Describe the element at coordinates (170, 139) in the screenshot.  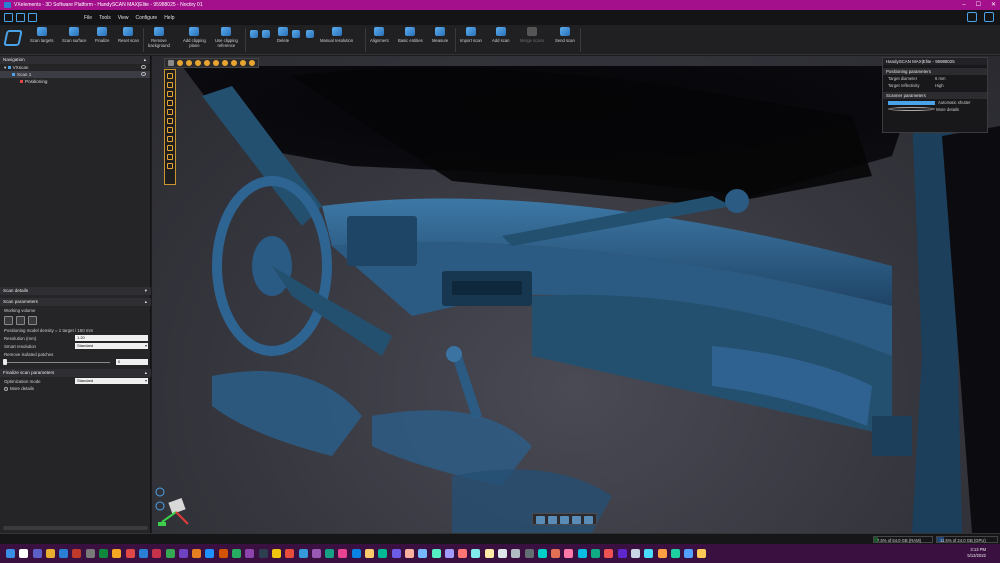
I see `add-select-icon` at that location.